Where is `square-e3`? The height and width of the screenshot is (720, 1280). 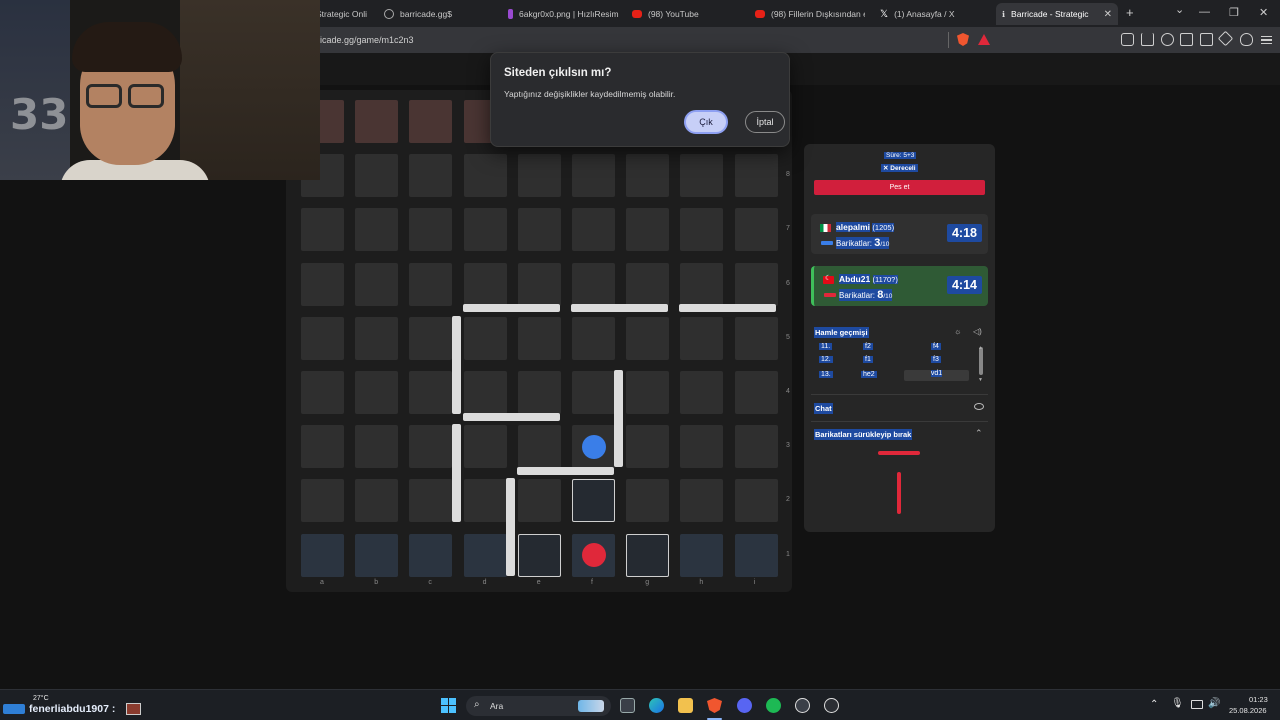
square-e3 is located at coordinates (539, 447).